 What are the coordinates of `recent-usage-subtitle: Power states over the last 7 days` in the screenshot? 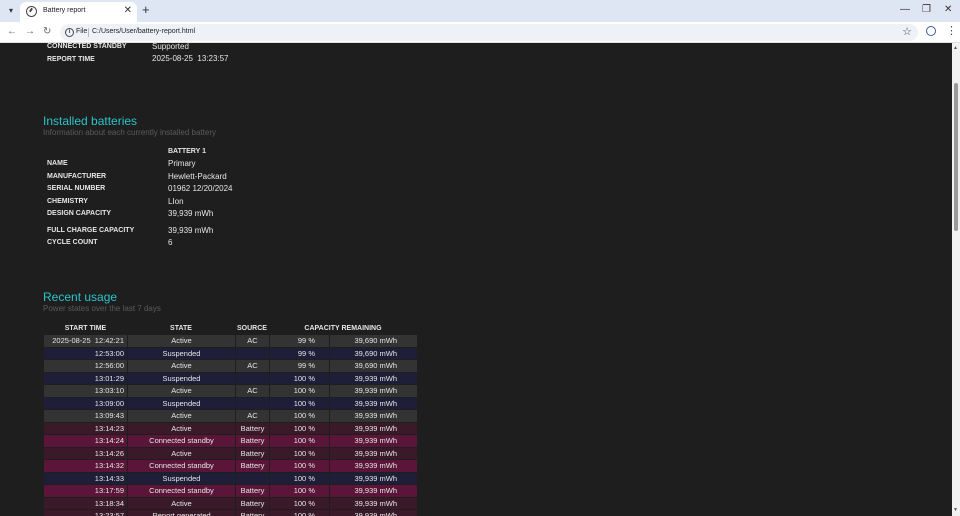 It's located at (102, 308).